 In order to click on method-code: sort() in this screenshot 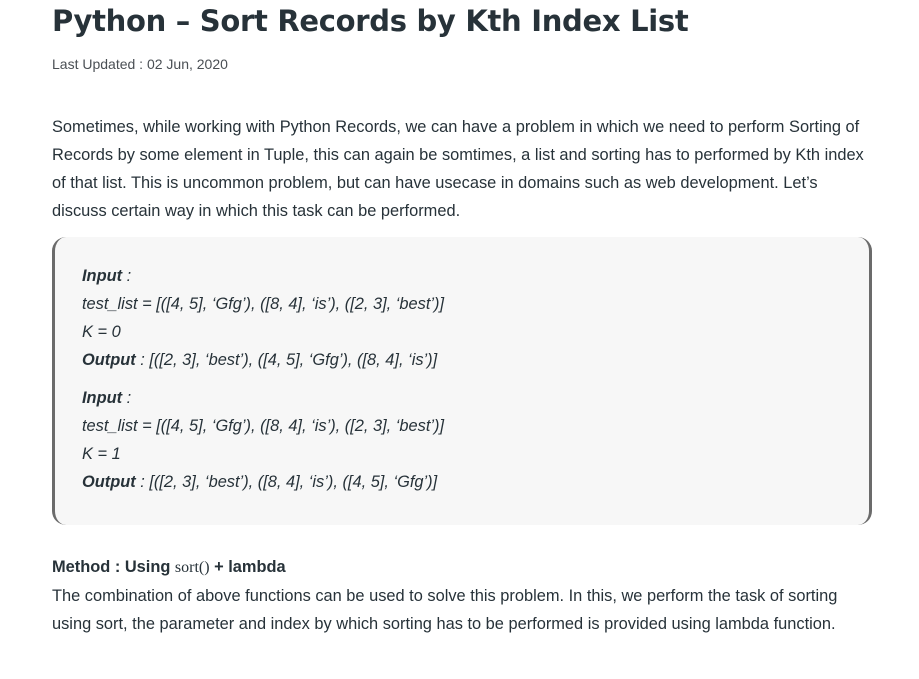, I will do `click(192, 567)`.